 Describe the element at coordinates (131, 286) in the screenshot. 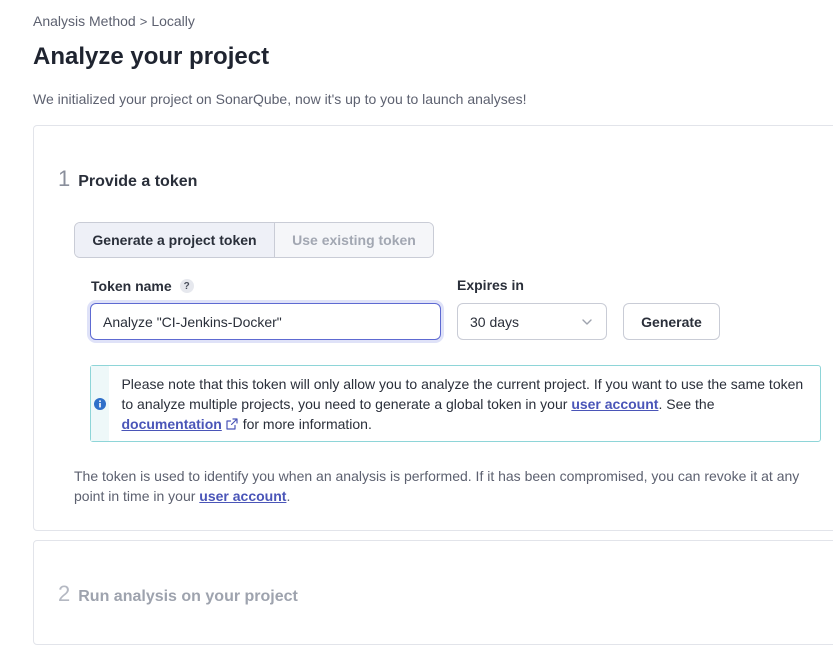

I see `token-name-label-text: Token name` at that location.